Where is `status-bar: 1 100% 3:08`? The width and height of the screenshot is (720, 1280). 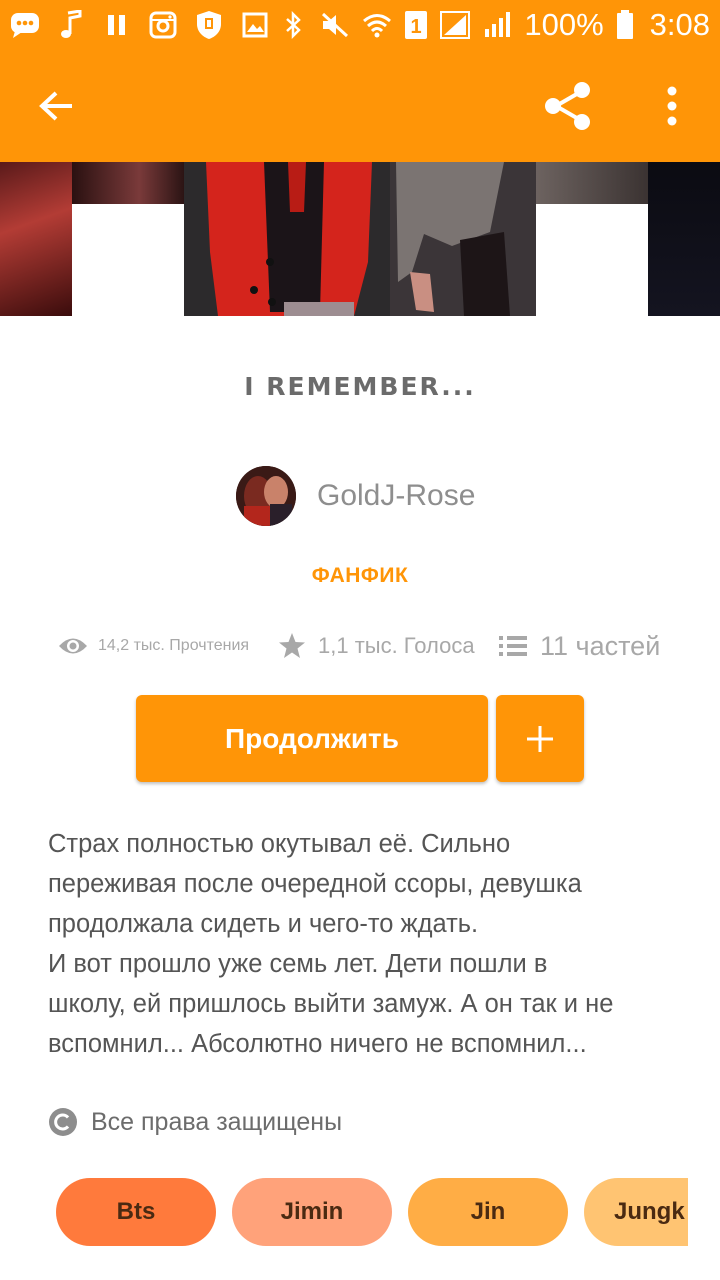 status-bar: 1 100% 3:08 is located at coordinates (360, 25).